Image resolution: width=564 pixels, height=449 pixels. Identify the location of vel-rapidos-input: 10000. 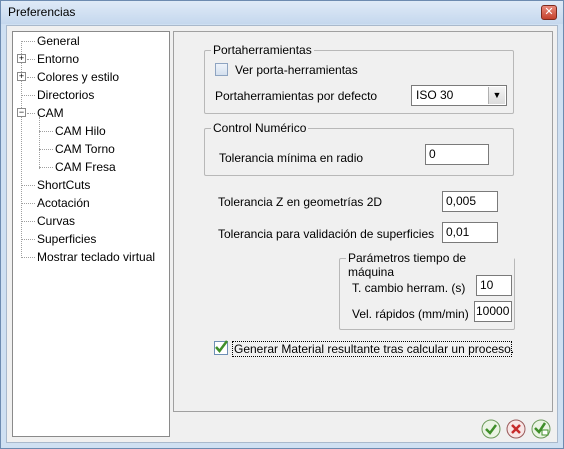
(493, 311).